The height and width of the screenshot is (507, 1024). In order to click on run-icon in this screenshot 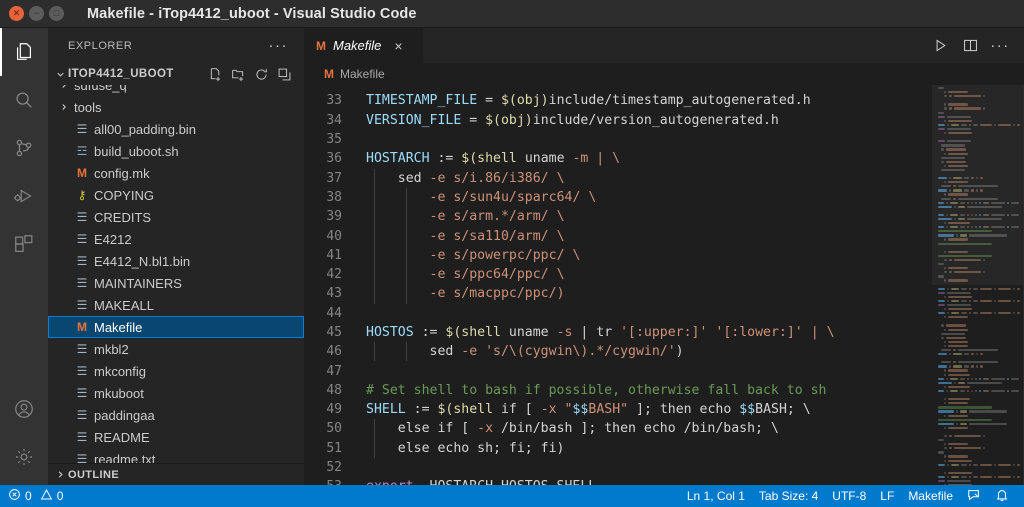, I will do `click(940, 45)`.